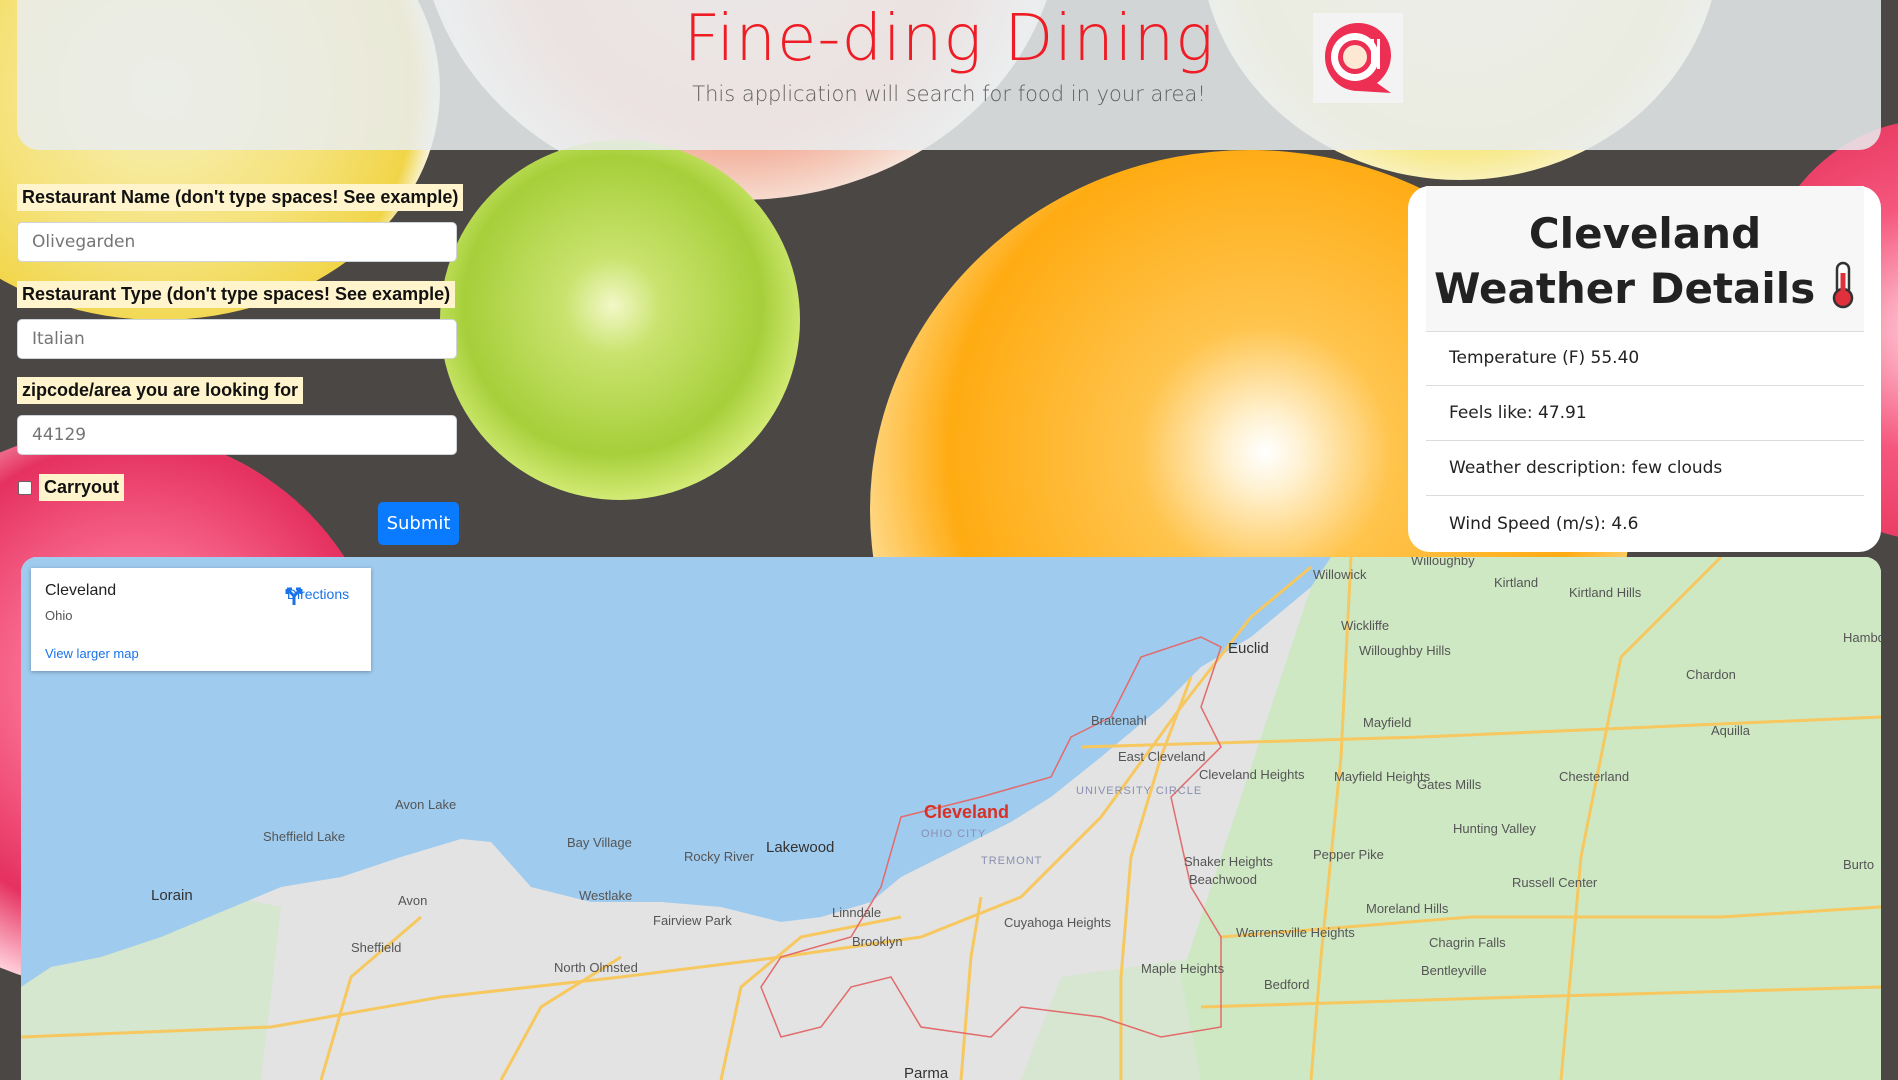 This screenshot has height=1080, width=1898. I want to click on weather-temperature: Temperature (F) 55.40, so click(1645, 358).